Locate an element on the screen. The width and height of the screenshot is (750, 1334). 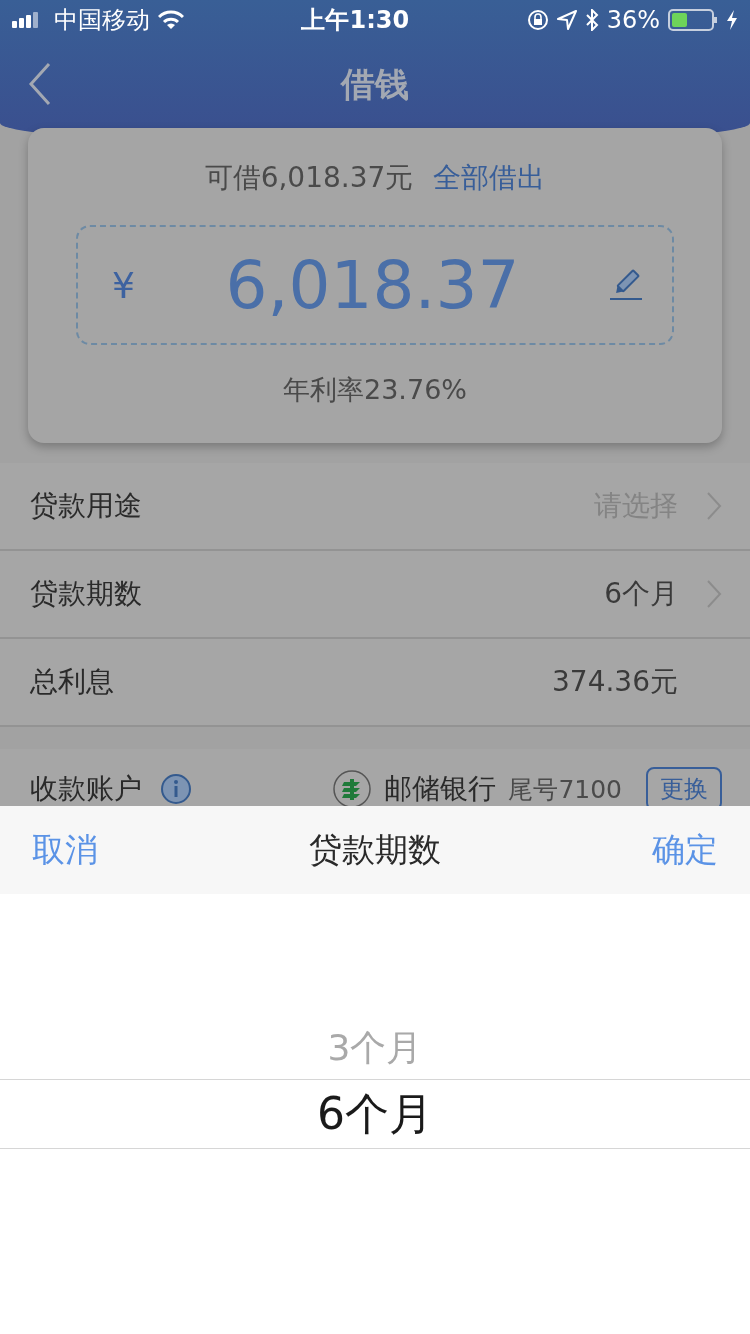
row-value: 374.36元 is located at coordinates (615, 682).